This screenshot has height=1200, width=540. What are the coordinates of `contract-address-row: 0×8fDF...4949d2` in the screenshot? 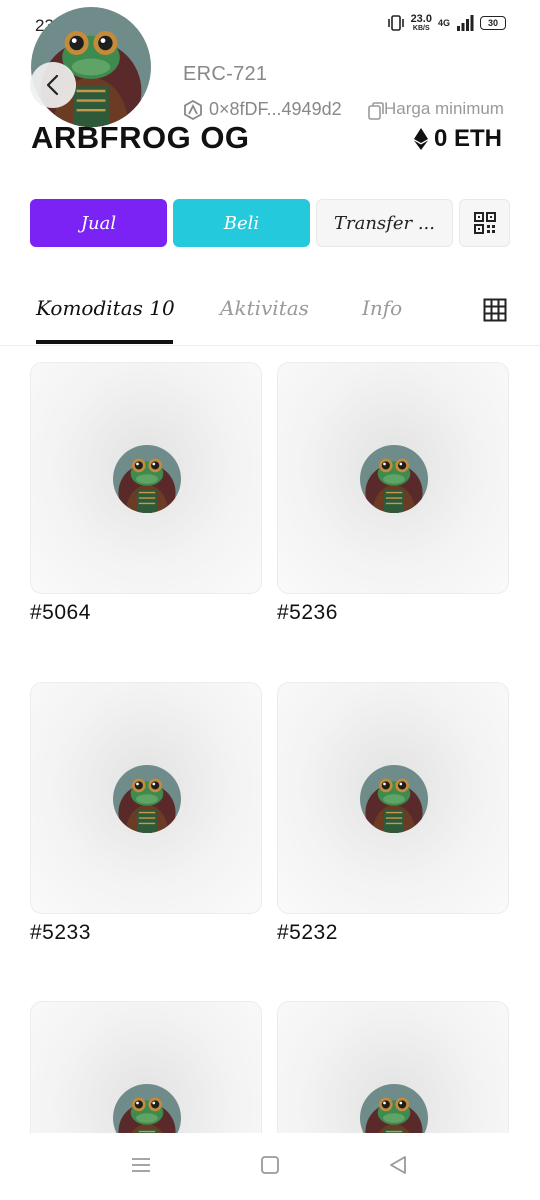 It's located at (262, 109).